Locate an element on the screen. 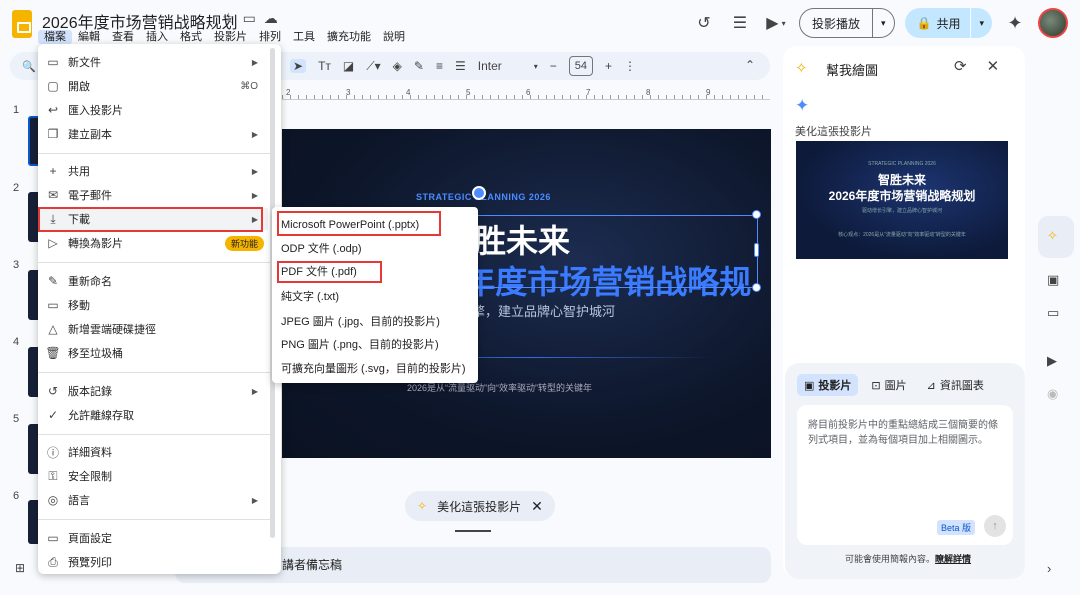 The height and width of the screenshot is (595, 1080). offline-check-icon: ✓ is located at coordinates (53, 415).